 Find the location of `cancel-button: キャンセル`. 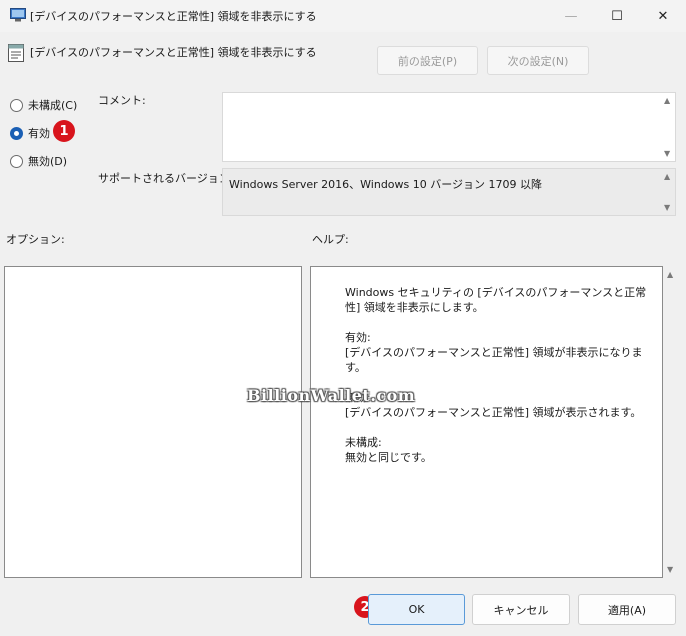

cancel-button: キャンセル is located at coordinates (521, 609).